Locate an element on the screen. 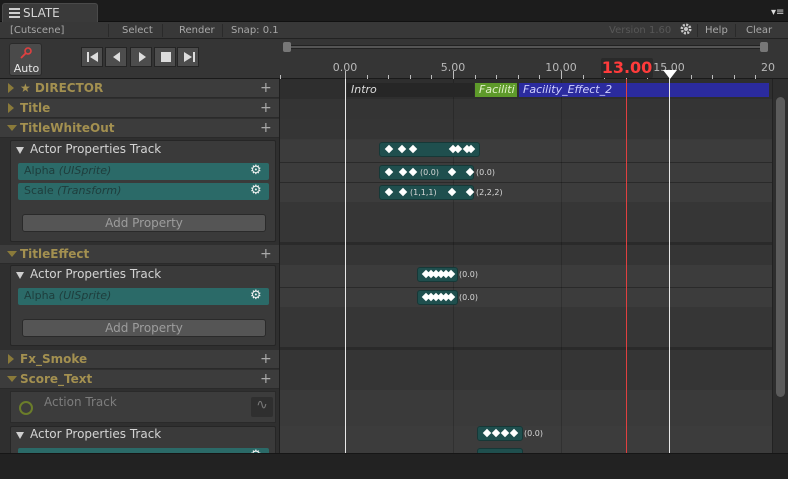 The height and width of the screenshot is (479, 788). group-title: Title + is located at coordinates (139, 108).